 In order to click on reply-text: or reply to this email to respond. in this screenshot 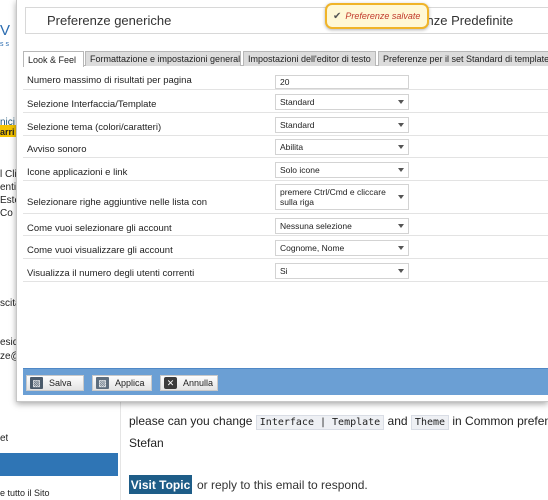, I will do `click(282, 485)`.